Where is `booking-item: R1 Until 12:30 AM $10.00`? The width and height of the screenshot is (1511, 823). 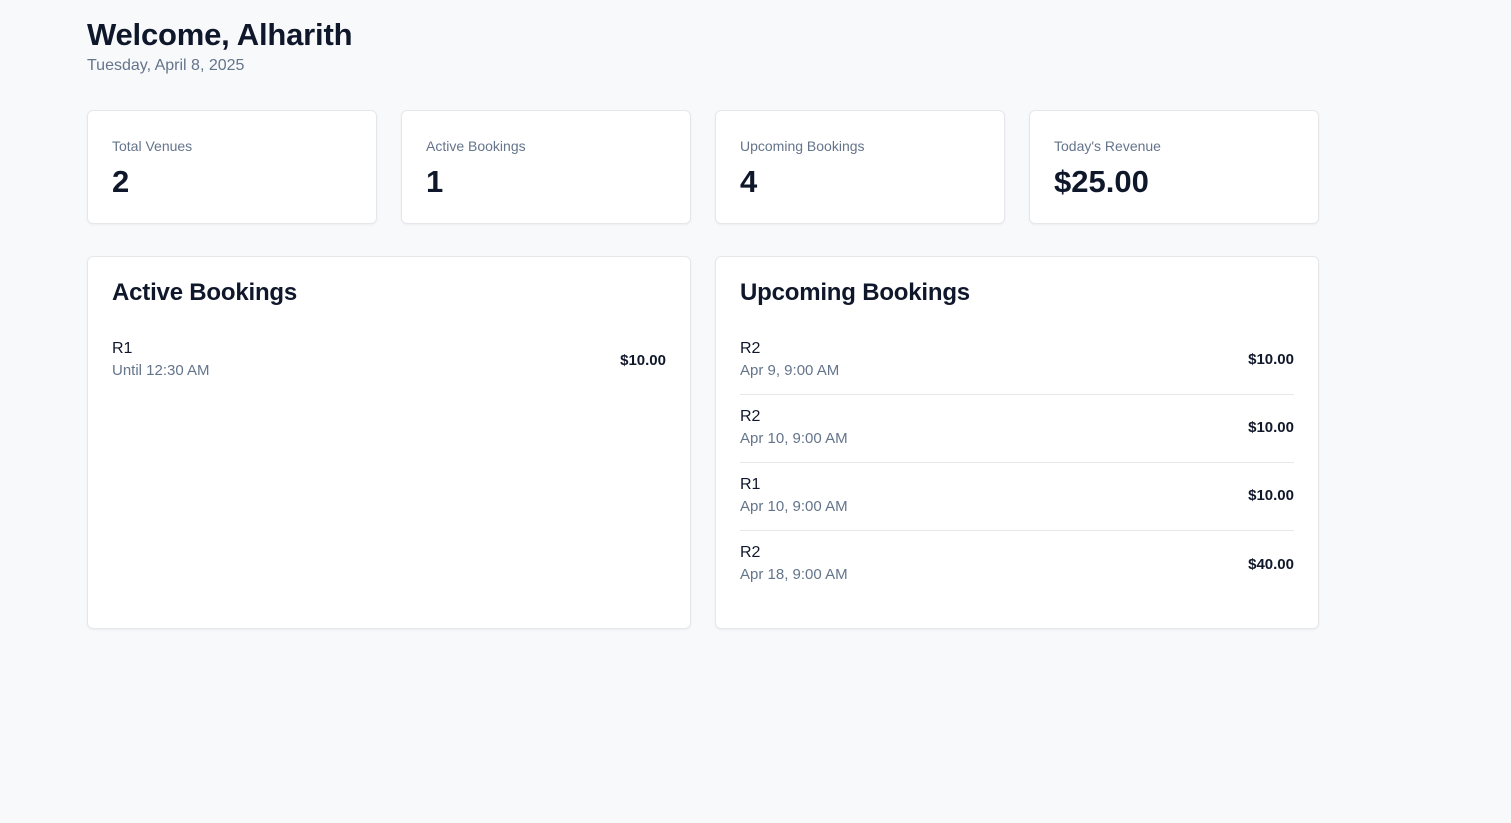 booking-item: R1 Until 12:30 AM $10.00 is located at coordinates (389, 365).